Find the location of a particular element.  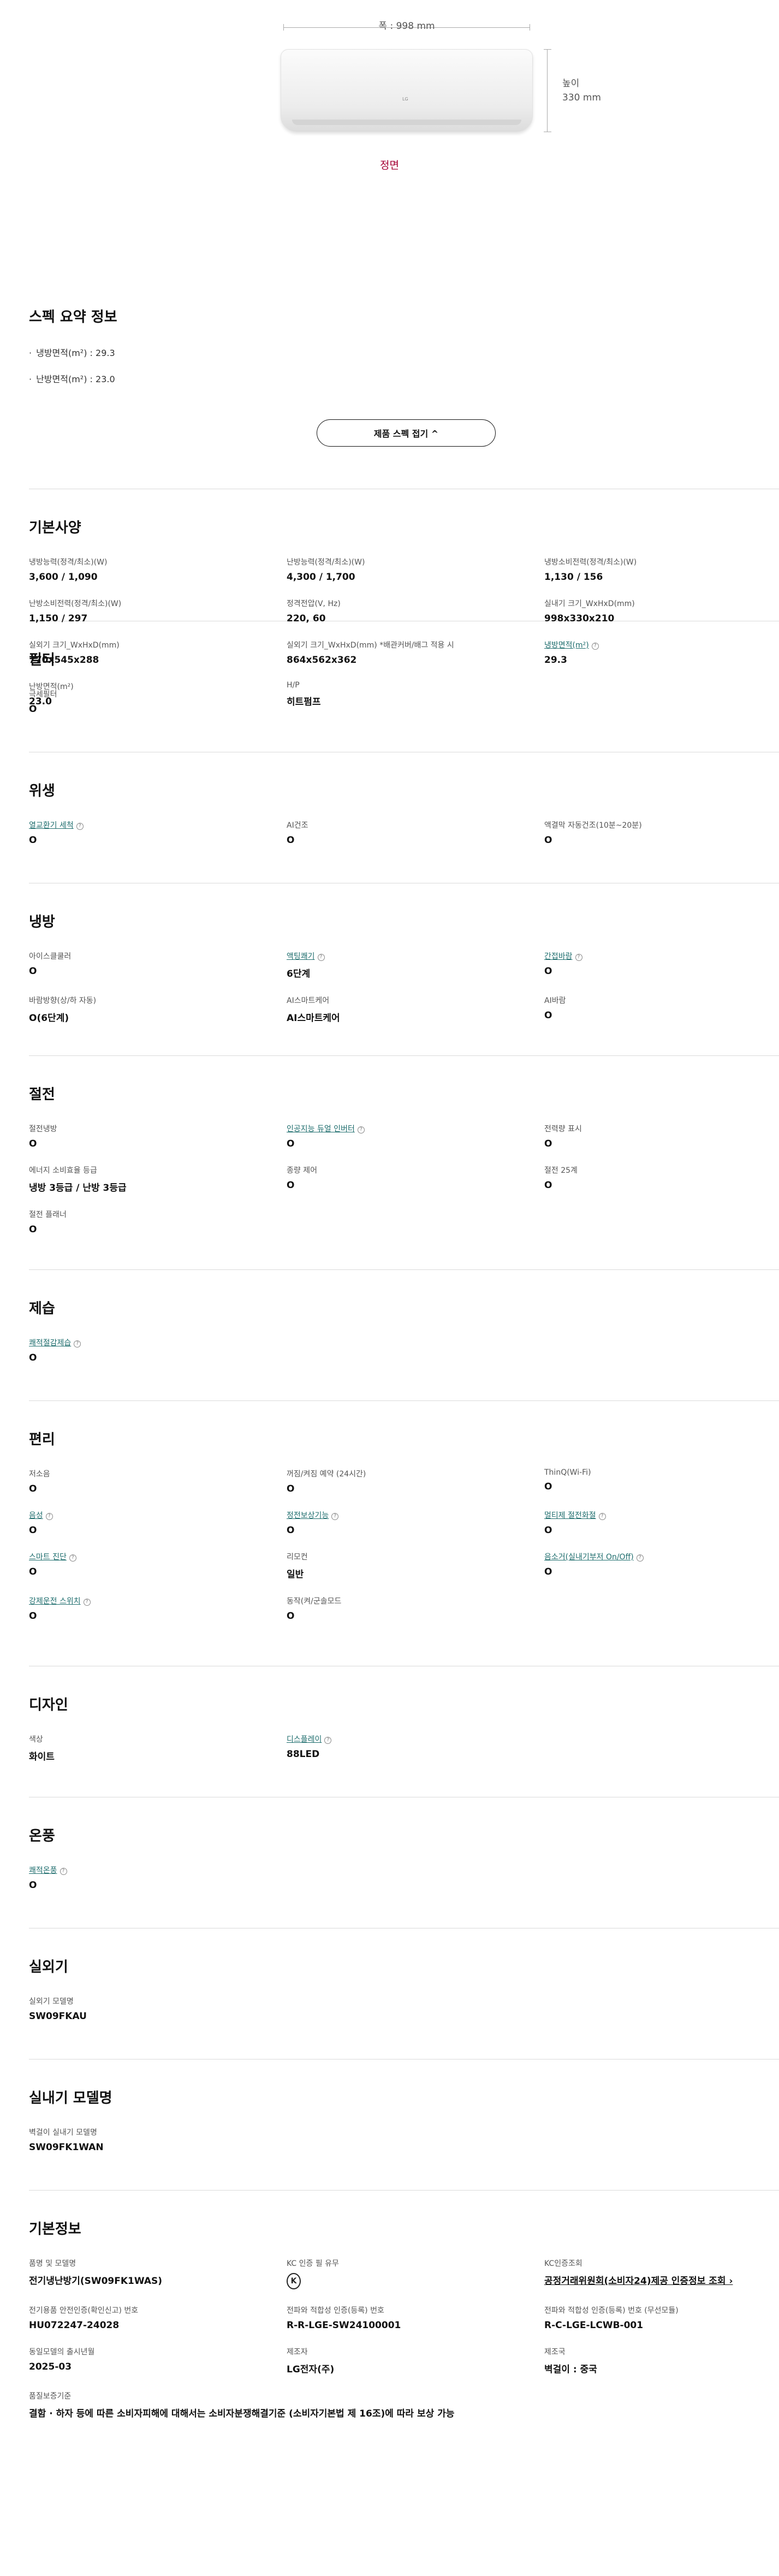

spec-item: 스마트 진단? O is located at coordinates (158, 1565).